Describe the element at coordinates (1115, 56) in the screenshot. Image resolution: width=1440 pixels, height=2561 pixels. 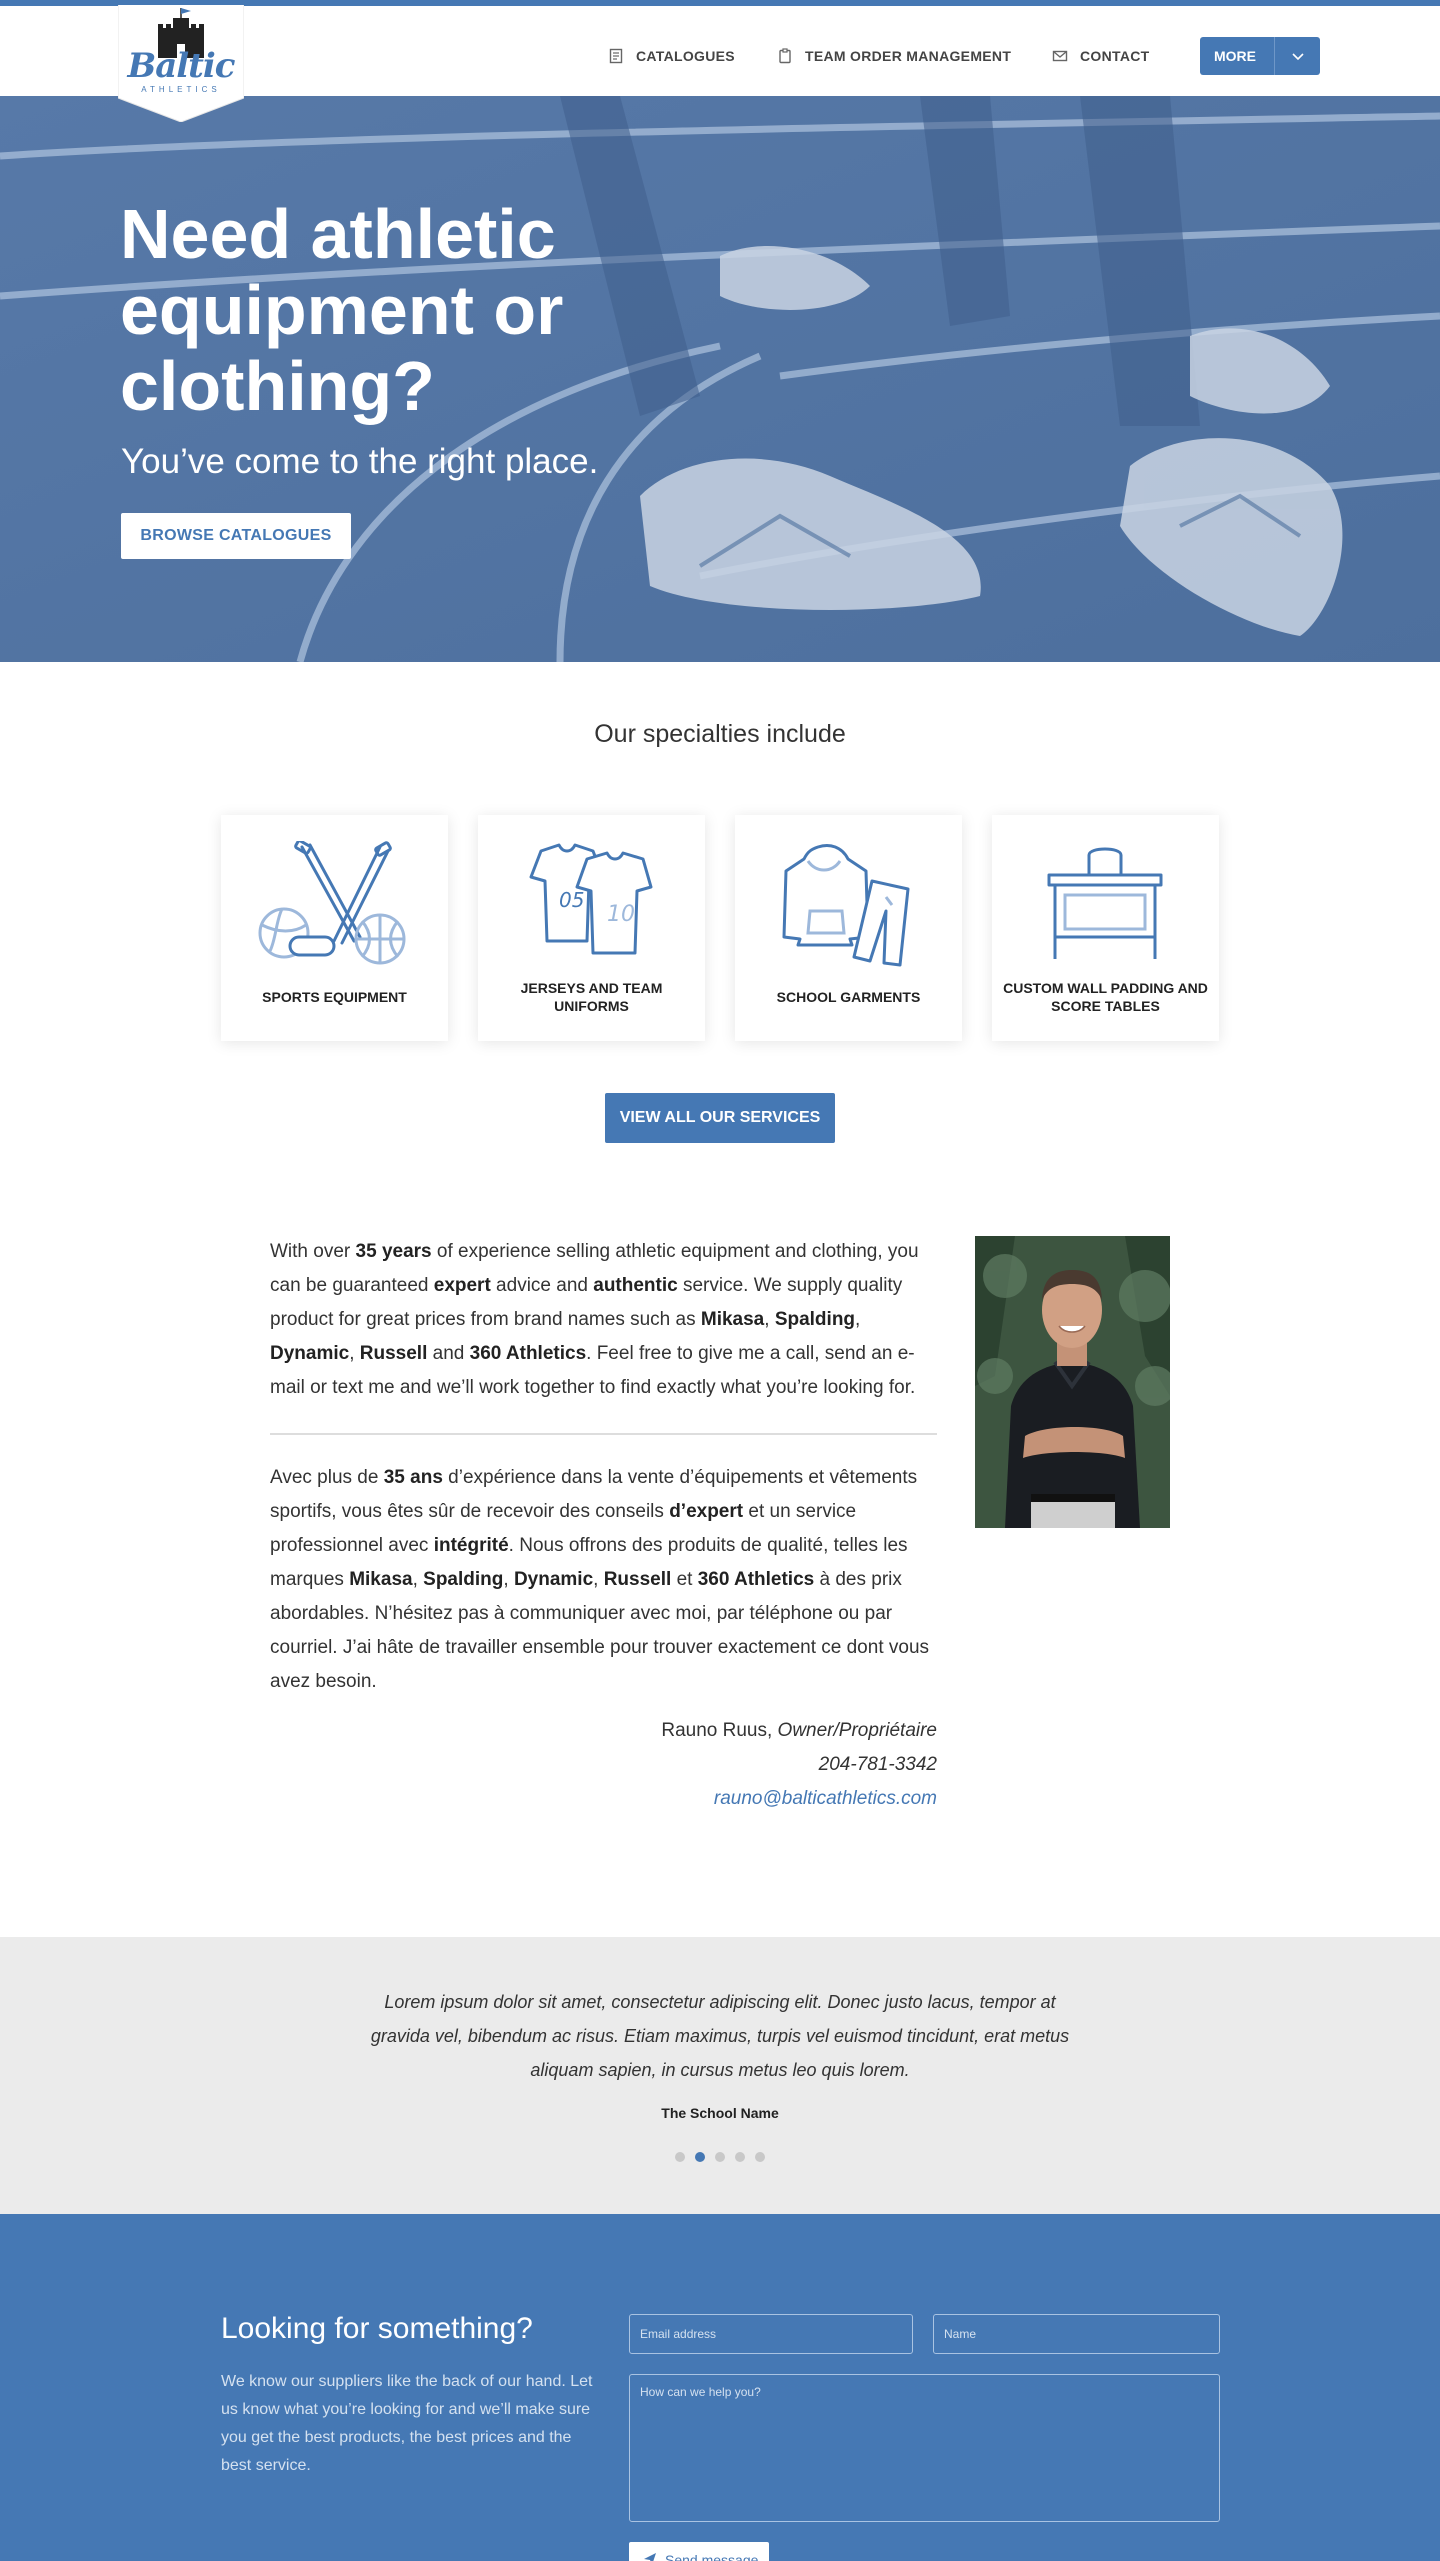
I see `nav-contact-label: CONTACT` at that location.